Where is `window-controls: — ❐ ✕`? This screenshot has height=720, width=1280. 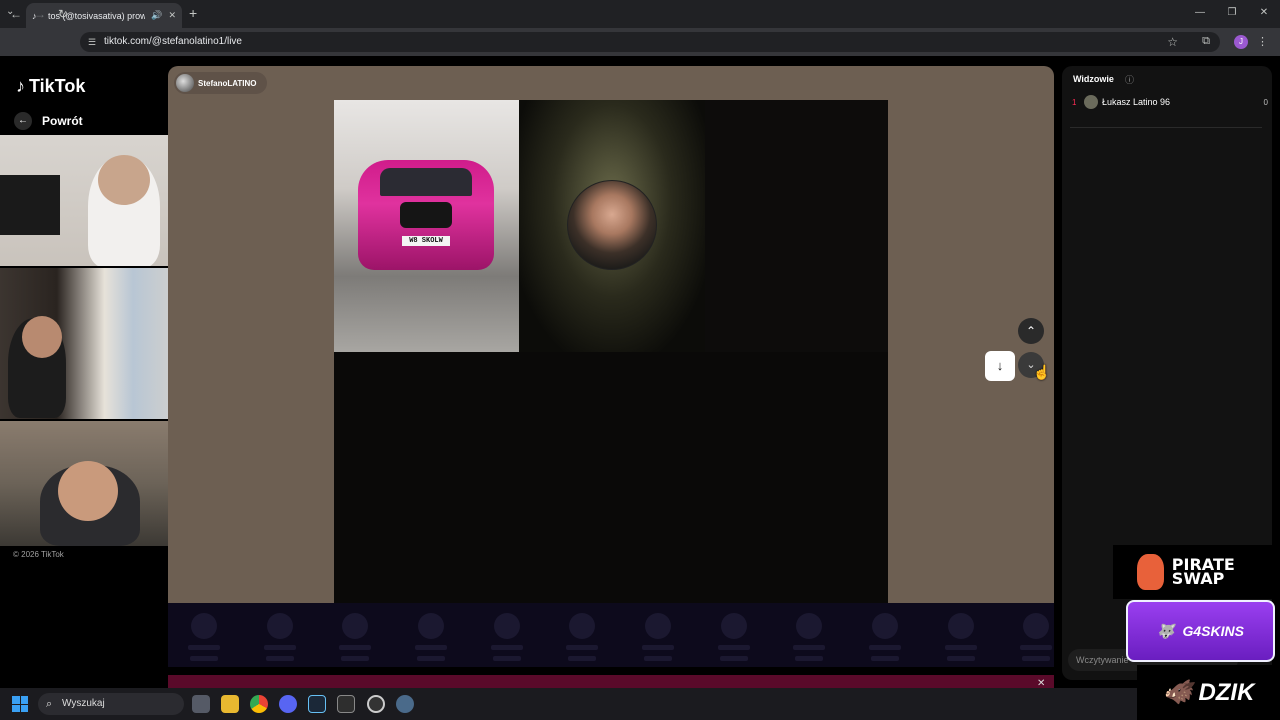 window-controls: — ❐ ✕ is located at coordinates (1232, 14).